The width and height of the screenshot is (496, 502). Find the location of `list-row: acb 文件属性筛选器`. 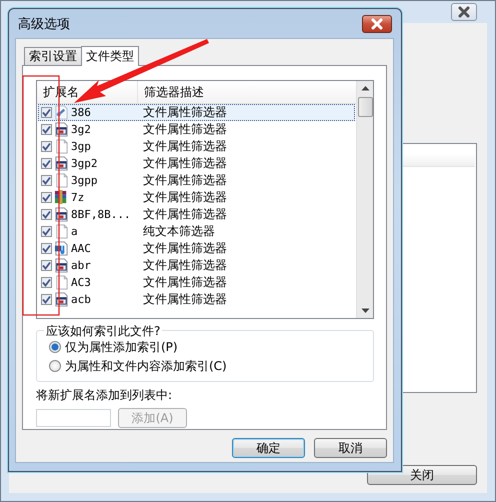

list-row: acb 文件属性筛选器 is located at coordinates (196, 299).